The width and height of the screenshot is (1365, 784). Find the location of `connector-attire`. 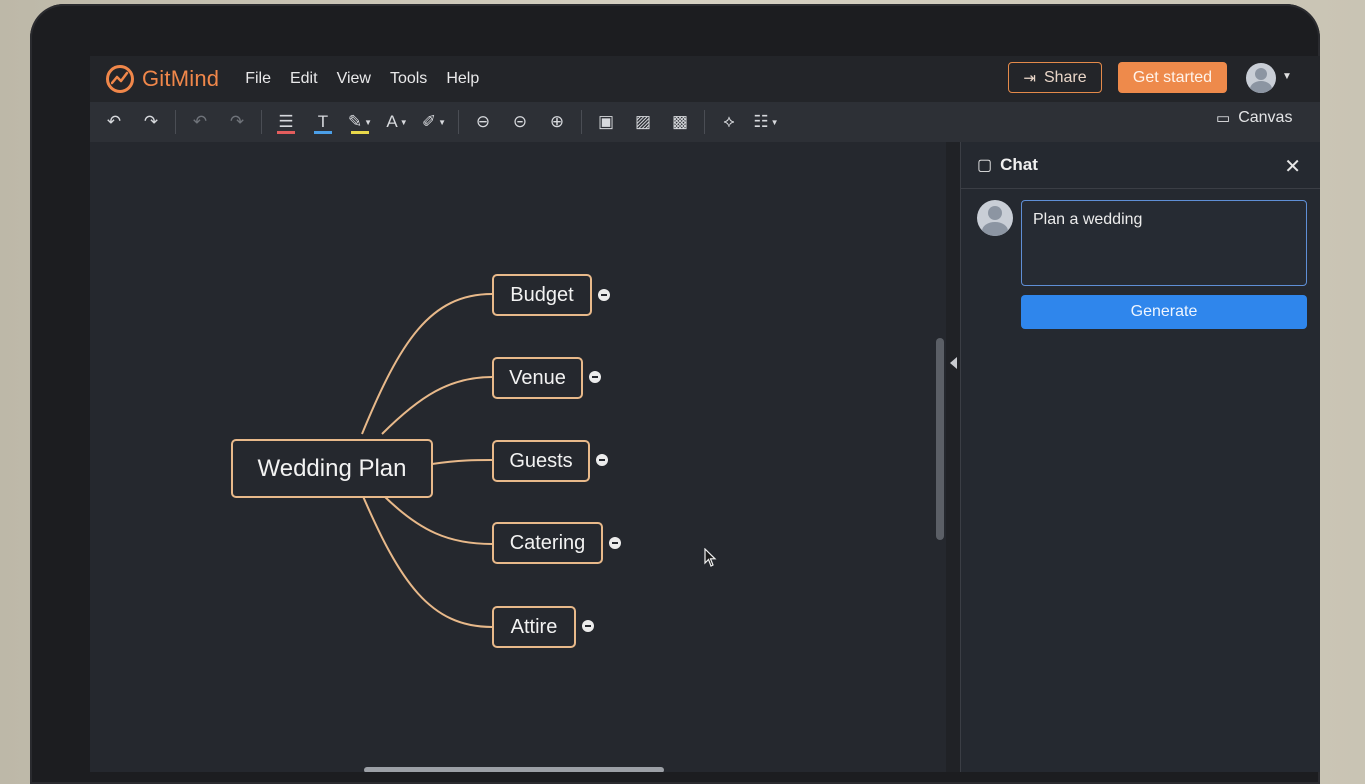

connector-attire is located at coordinates (427, 560).